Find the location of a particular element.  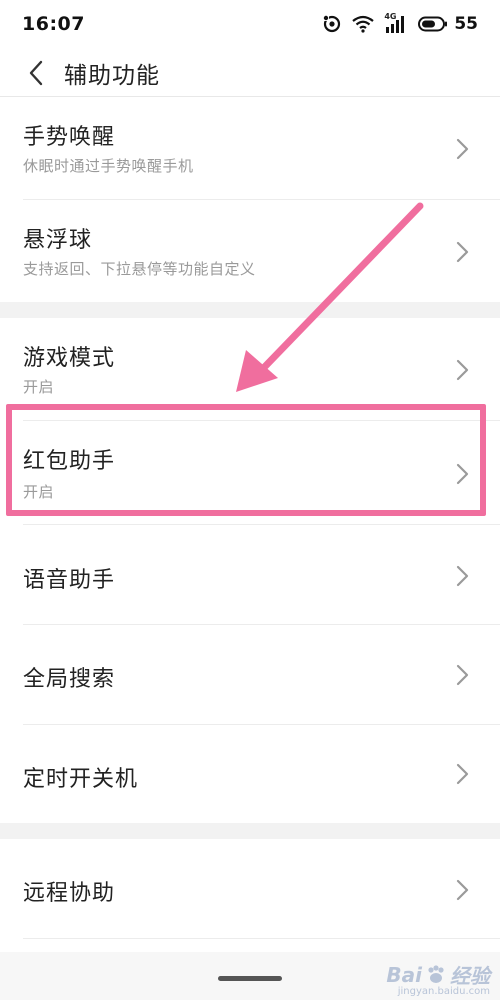

row-title: 全局搜索 is located at coordinates (69, 679).